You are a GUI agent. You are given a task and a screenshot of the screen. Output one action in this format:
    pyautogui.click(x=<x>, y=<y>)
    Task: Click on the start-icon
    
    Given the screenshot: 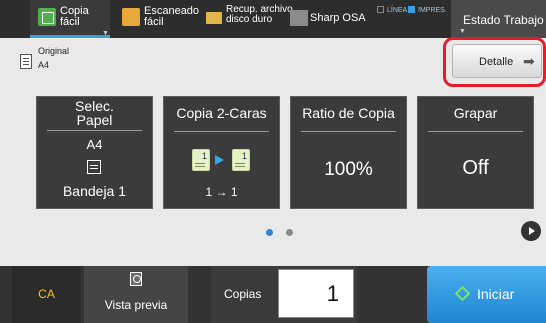 What is the action you would take?
    pyautogui.click(x=462, y=293)
    